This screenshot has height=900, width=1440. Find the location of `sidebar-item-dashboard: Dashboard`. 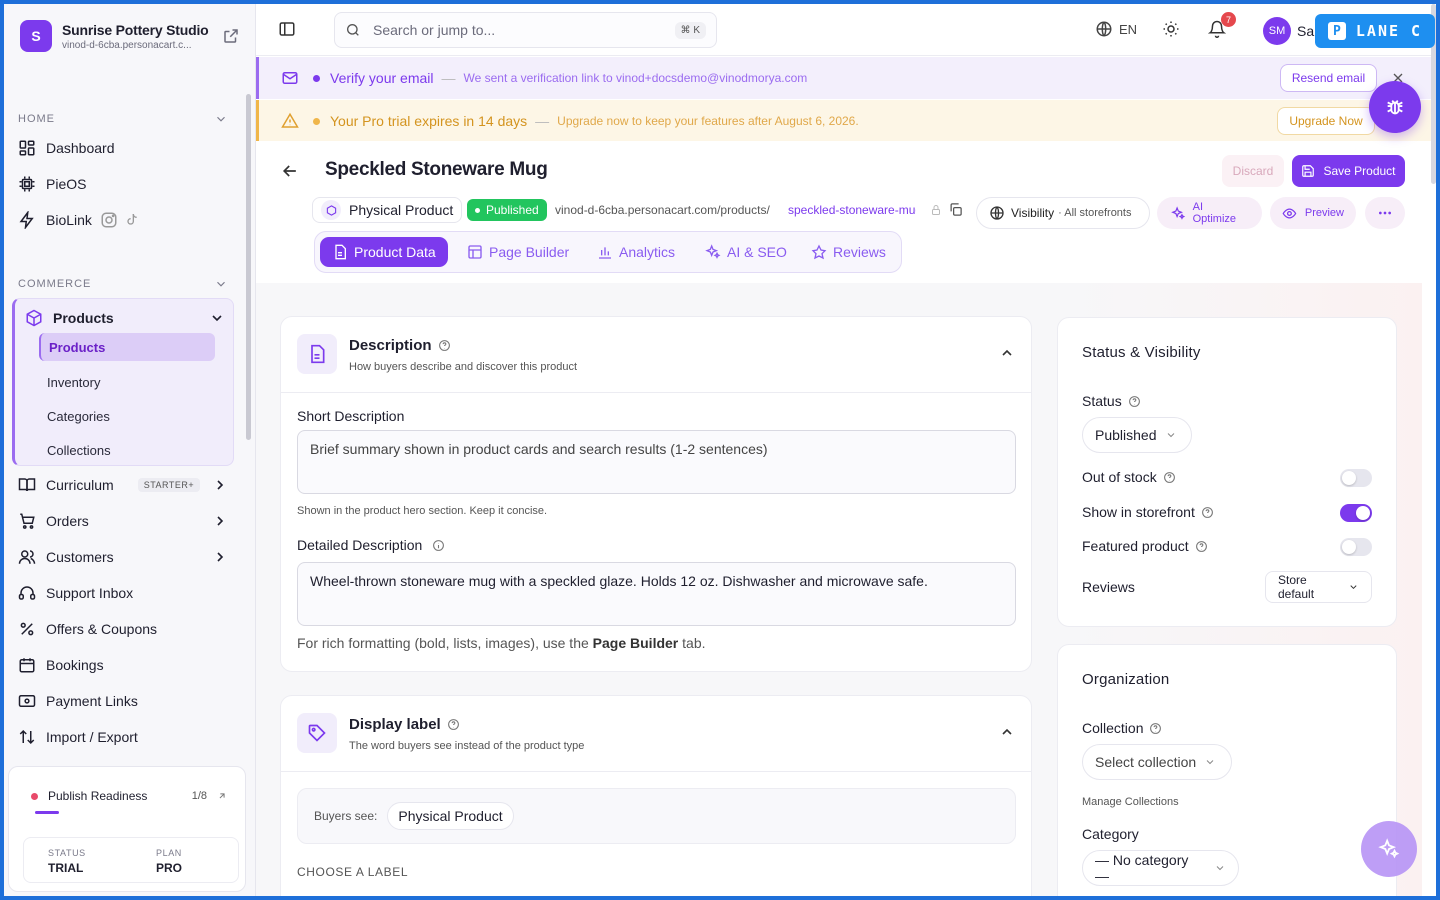

sidebar-item-dashboard: Dashboard is located at coordinates (123, 148).